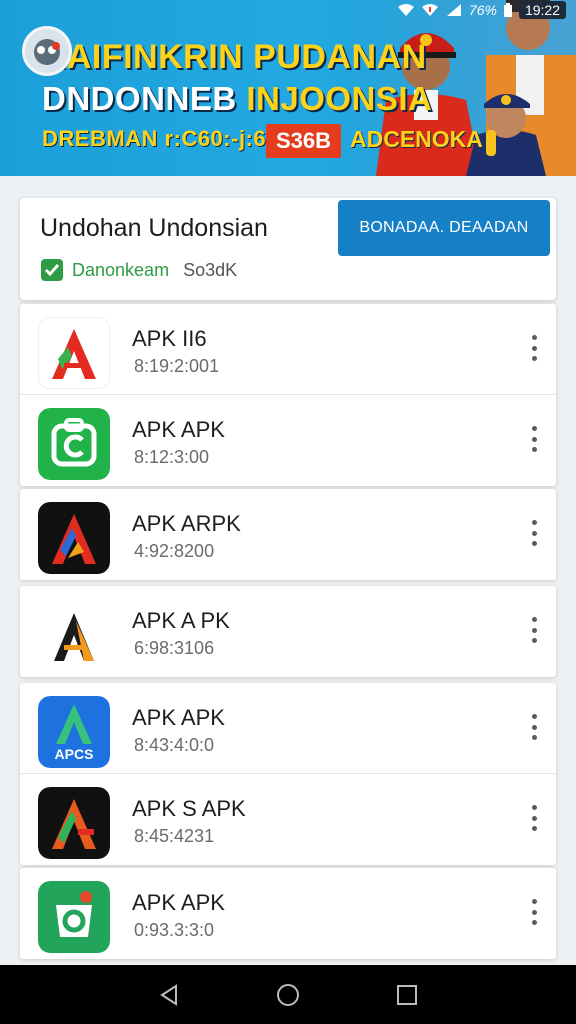  I want to click on app-list-group: APK A PK 6:98:3106, so click(288, 631).